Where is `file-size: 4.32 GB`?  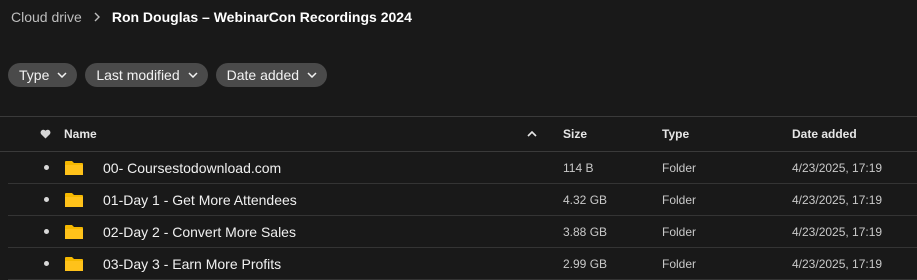
file-size: 4.32 GB is located at coordinates (585, 199).